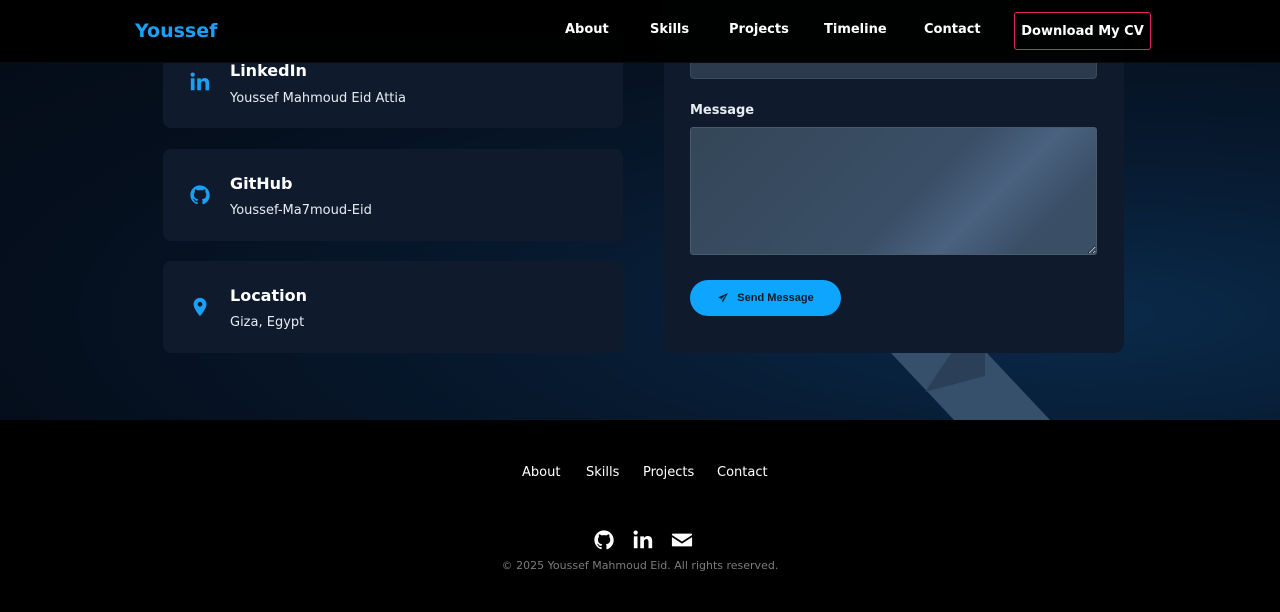  What do you see at coordinates (855, 29) in the screenshot?
I see `nav-link-timeline: Timeline` at bounding box center [855, 29].